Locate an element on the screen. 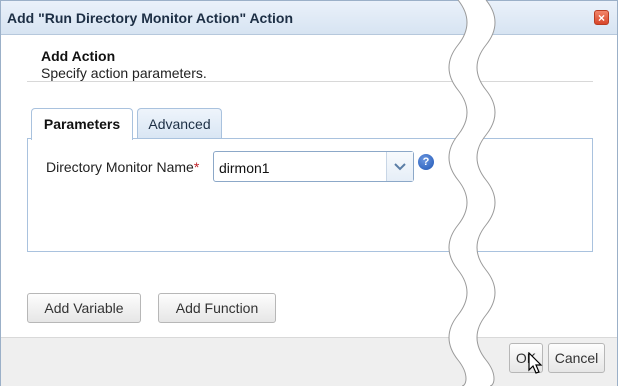 Image resolution: width=618 pixels, height=386 pixels. add-function-button: Add Function is located at coordinates (217, 308).